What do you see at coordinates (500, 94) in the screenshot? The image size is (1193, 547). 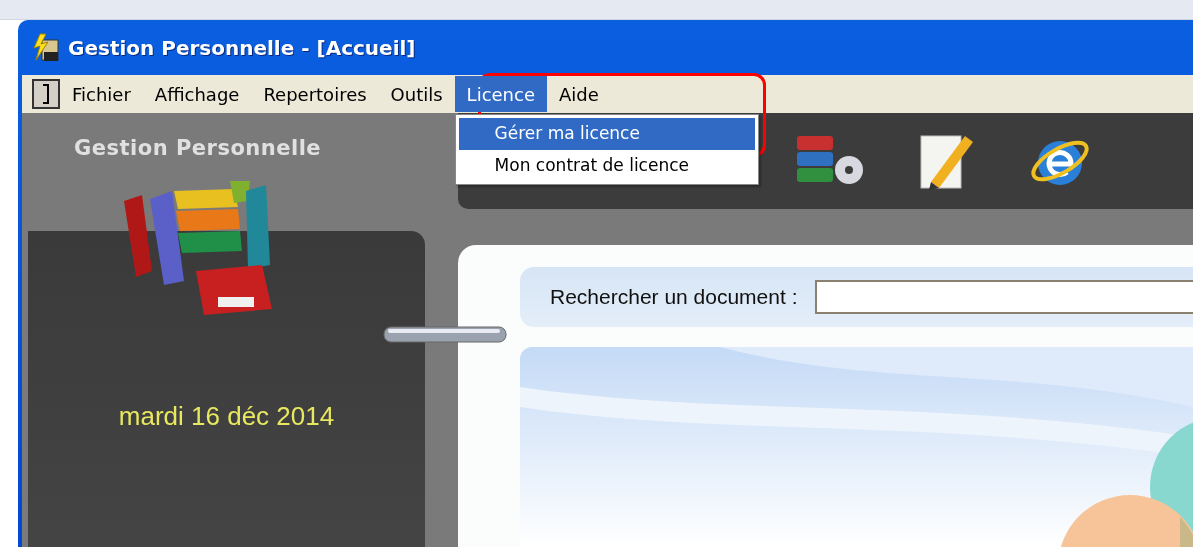 I see `menu-item: Licence` at bounding box center [500, 94].